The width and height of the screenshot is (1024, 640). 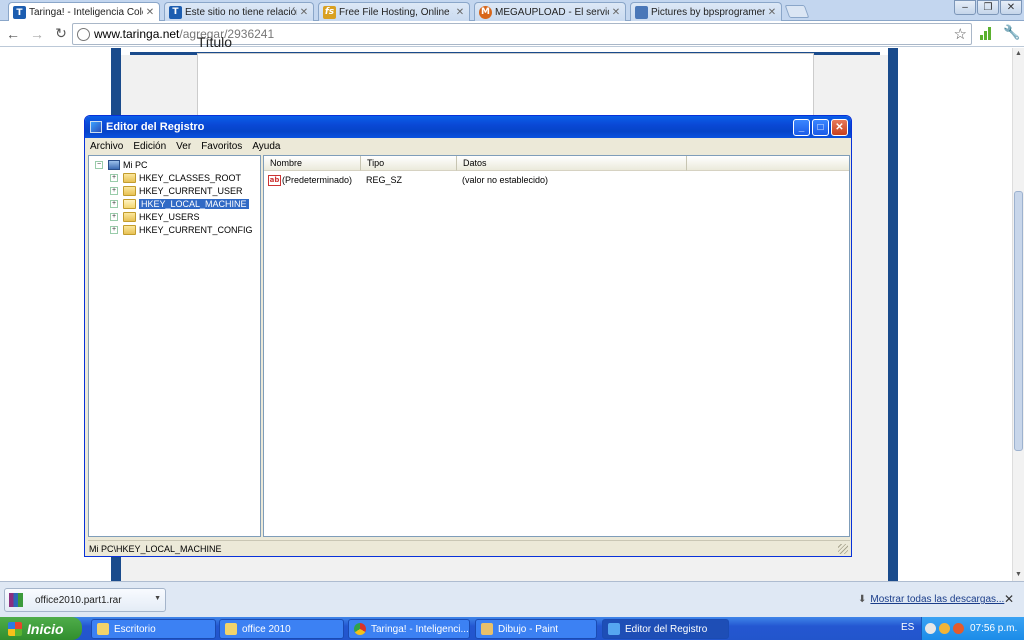 What do you see at coordinates (469, 548) in the screenshot?
I see `status-bar: Mi PC\HKEY_LOCAL_MACHINE` at bounding box center [469, 548].